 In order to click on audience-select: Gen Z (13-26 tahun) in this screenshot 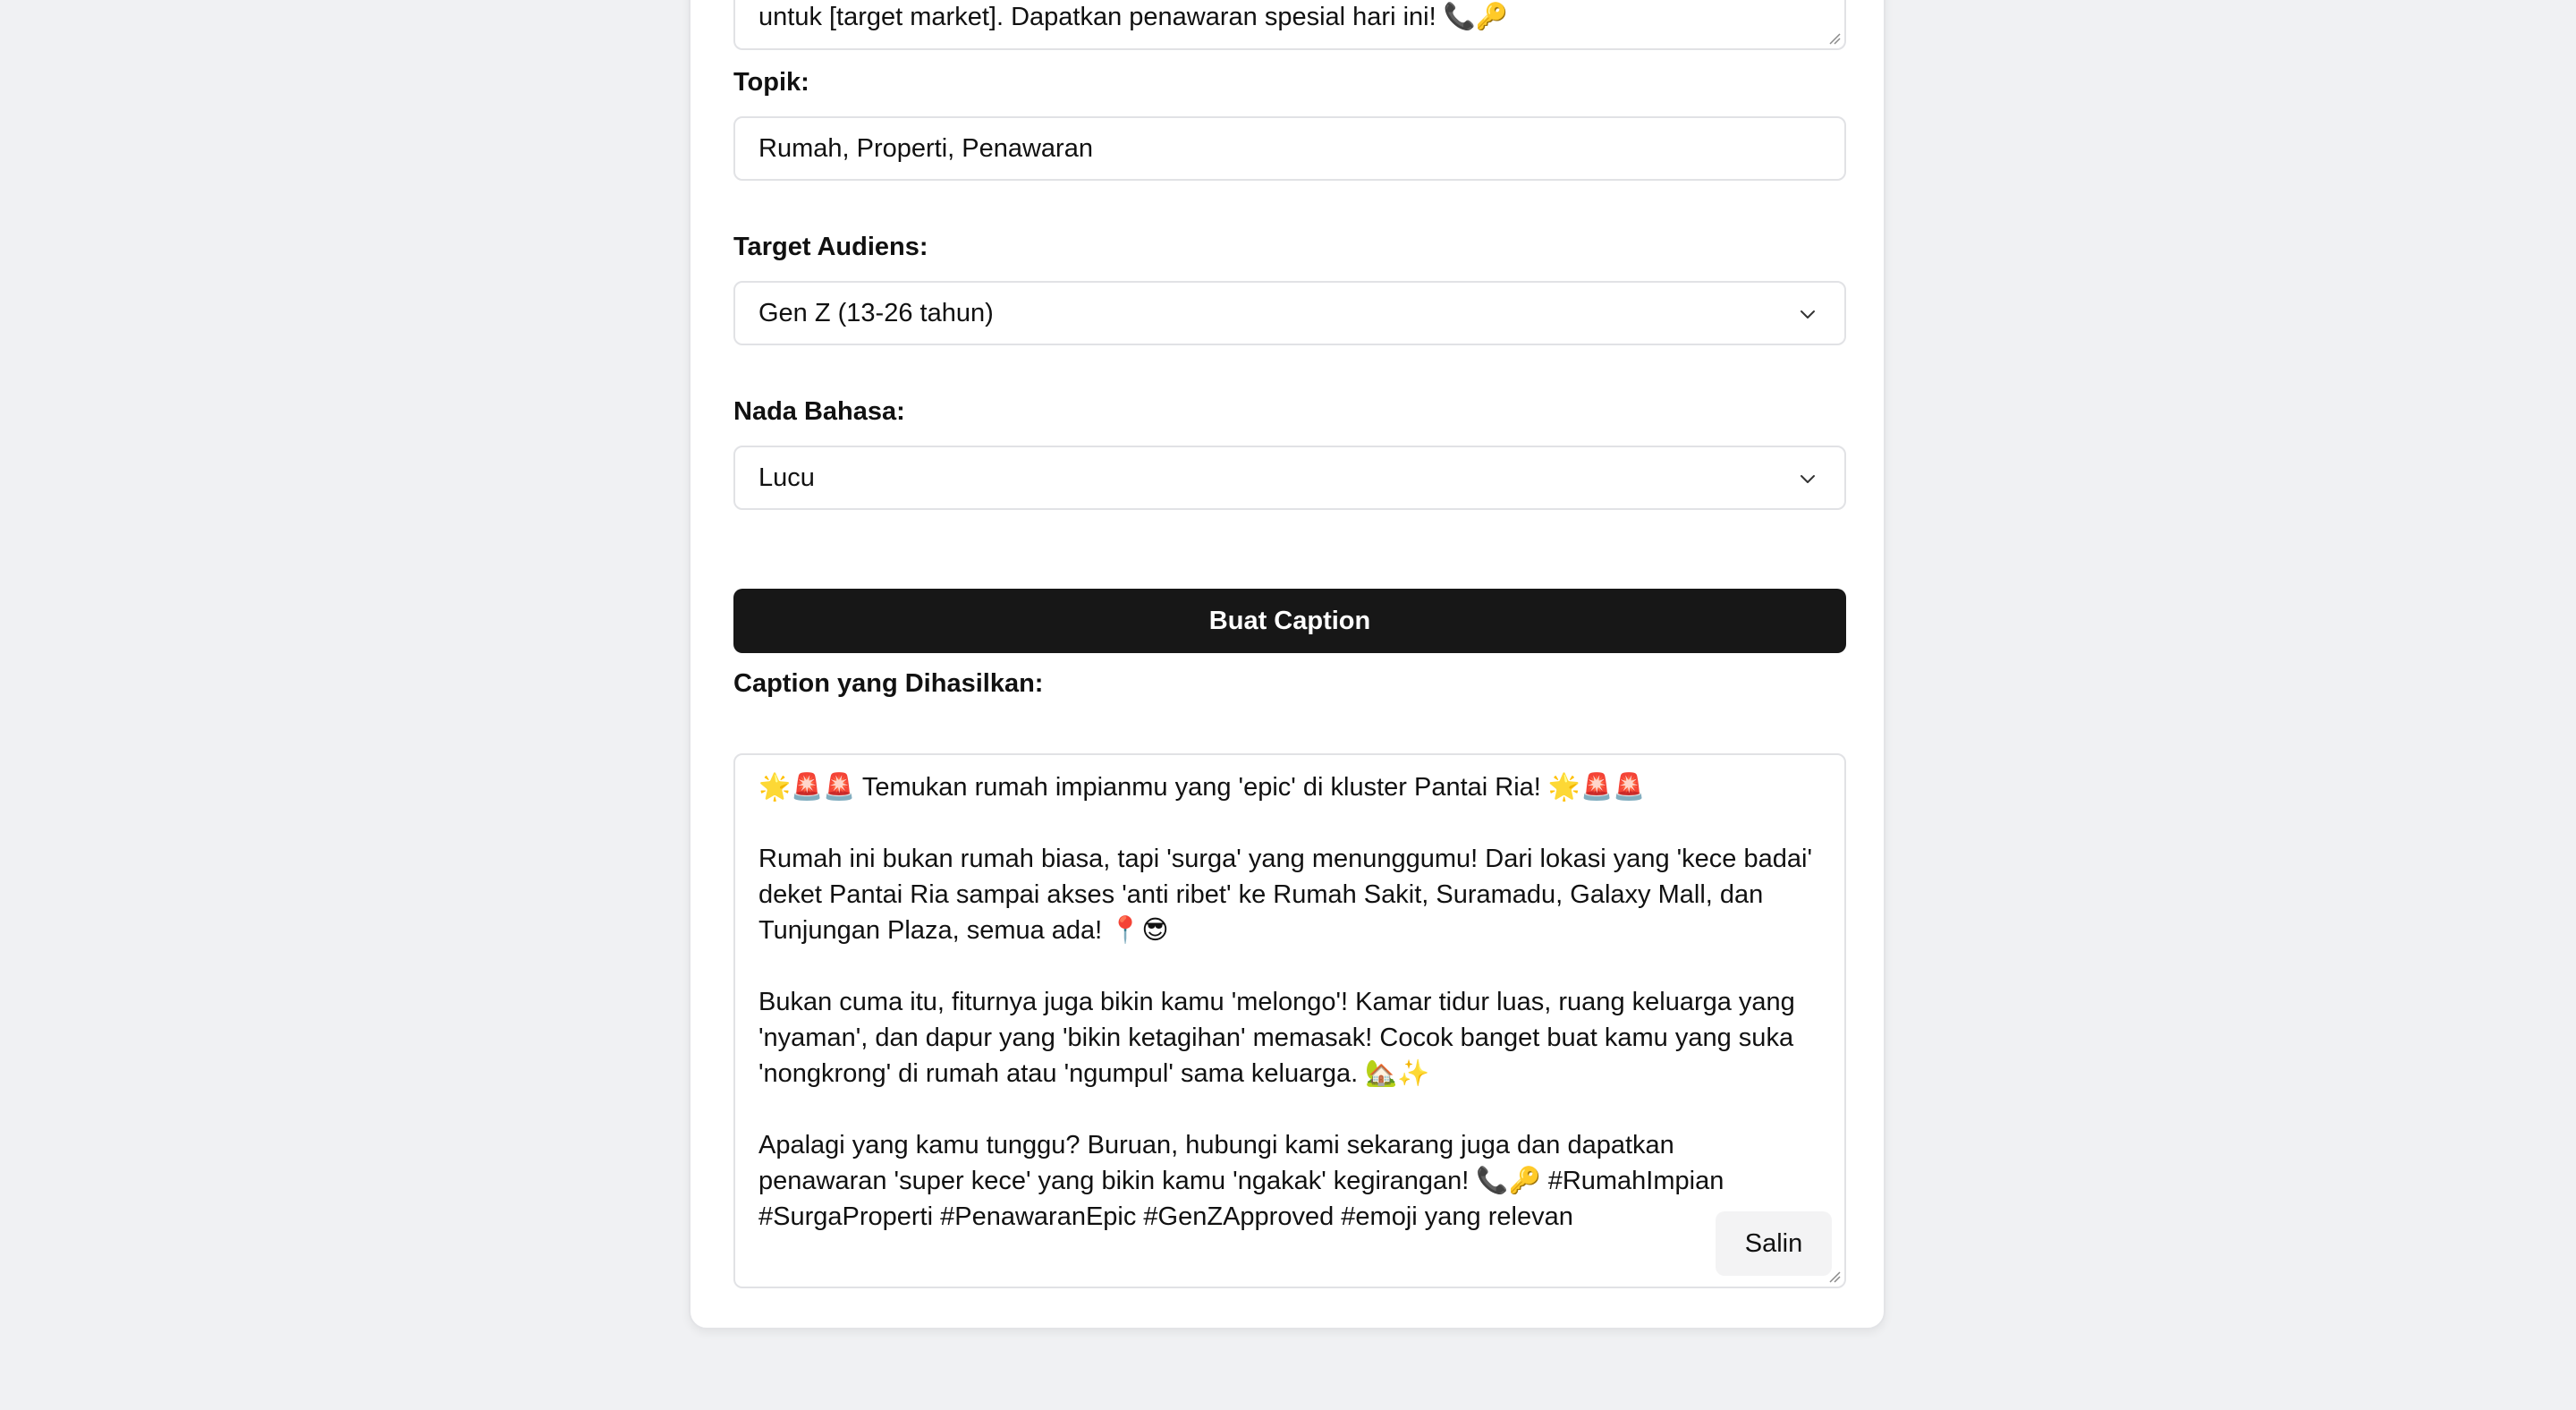, I will do `click(1289, 313)`.